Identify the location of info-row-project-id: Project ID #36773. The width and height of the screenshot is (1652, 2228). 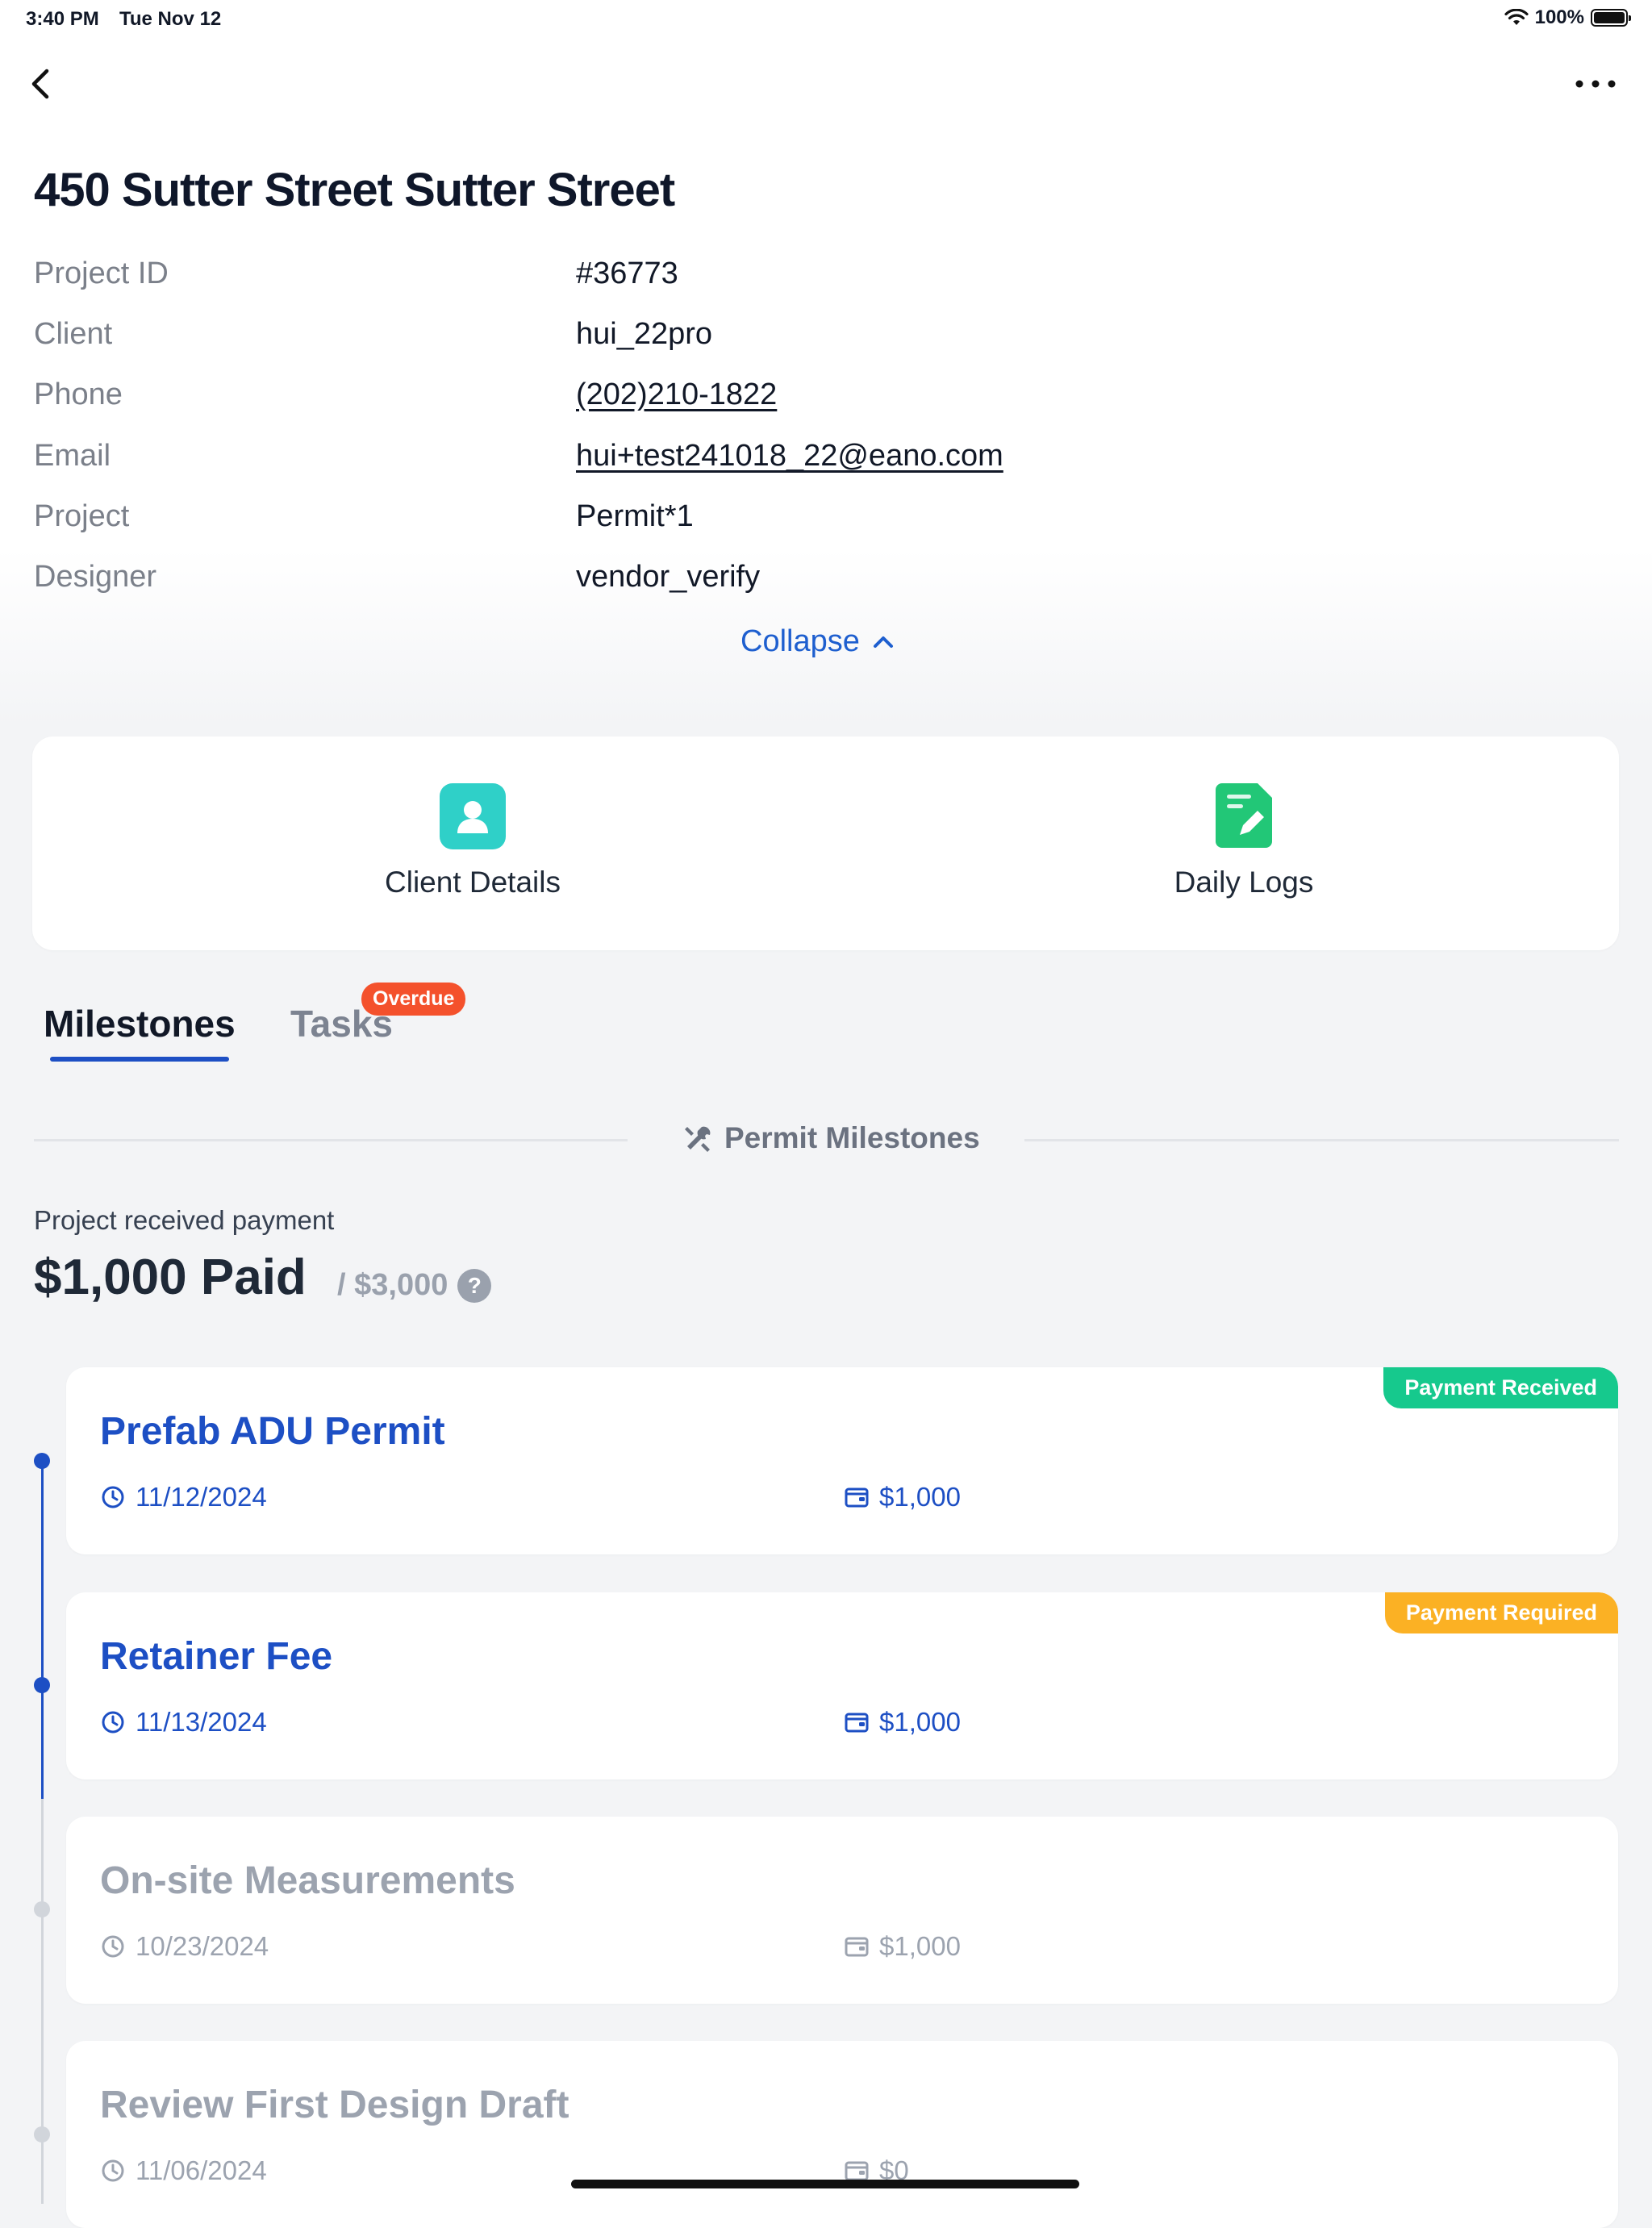
(800, 281).